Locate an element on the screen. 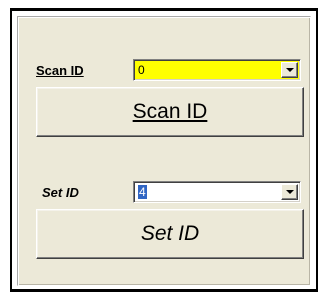 The image size is (330, 300). scan-id-button: Scan ID is located at coordinates (170, 112).